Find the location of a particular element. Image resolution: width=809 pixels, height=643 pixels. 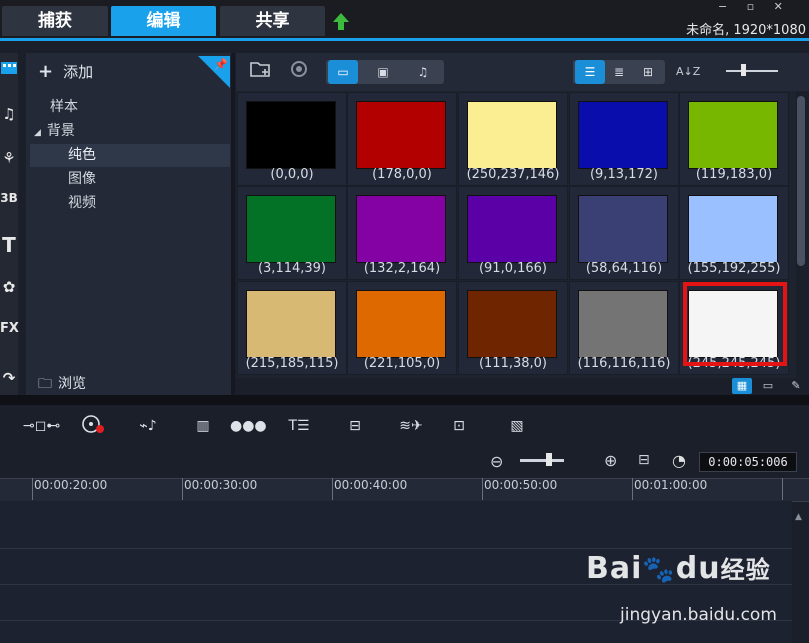

color-swatch-label: (58,64,116) is located at coordinates (624, 268).